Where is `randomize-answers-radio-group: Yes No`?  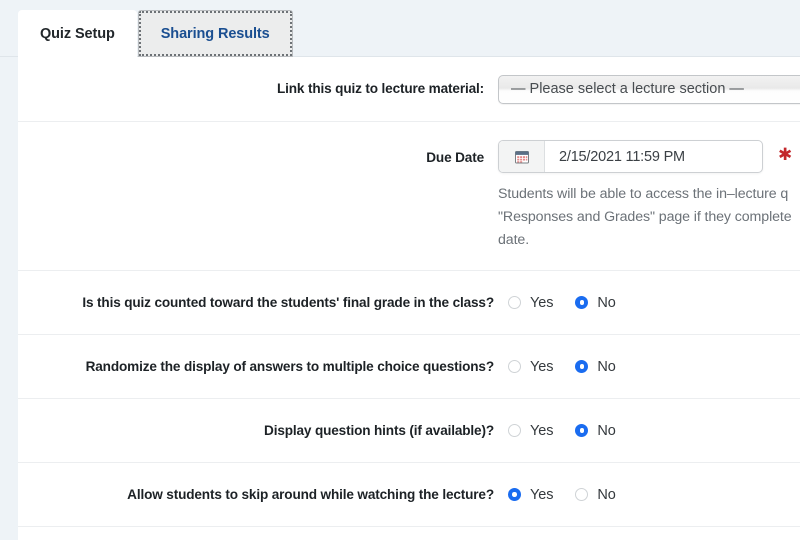 randomize-answers-radio-group: Yes No is located at coordinates (654, 367).